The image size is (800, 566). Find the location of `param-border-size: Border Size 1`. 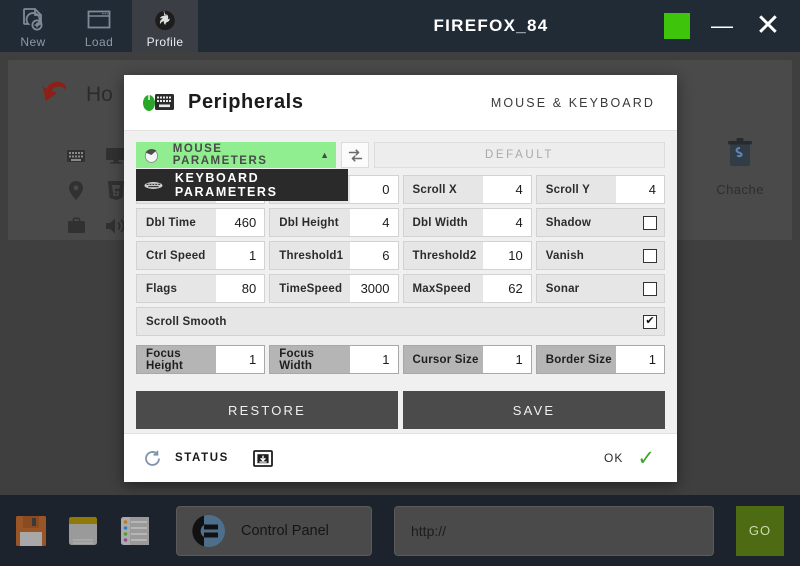

param-border-size: Border Size 1 is located at coordinates (600, 359).